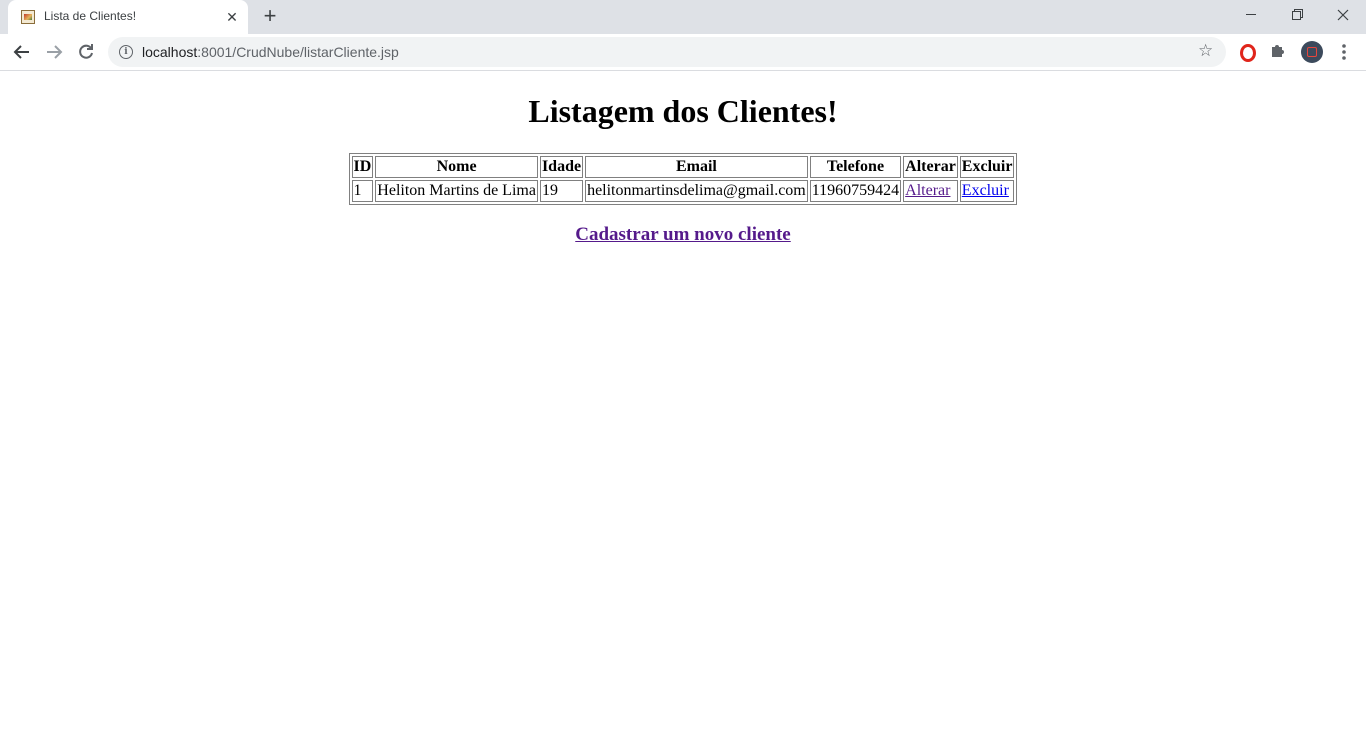  What do you see at coordinates (232, 17) in the screenshot?
I see `close-tab-icon: ✕` at bounding box center [232, 17].